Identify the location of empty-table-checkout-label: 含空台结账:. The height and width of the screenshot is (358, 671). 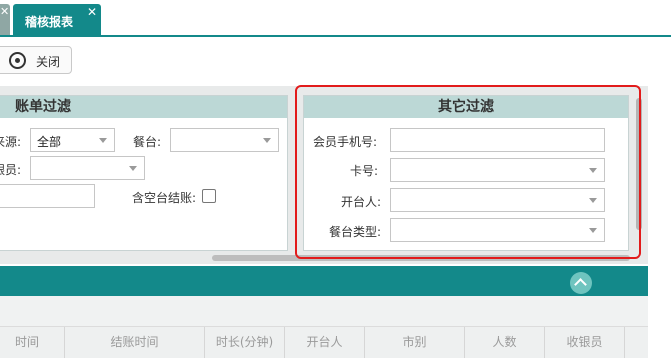
(164, 198).